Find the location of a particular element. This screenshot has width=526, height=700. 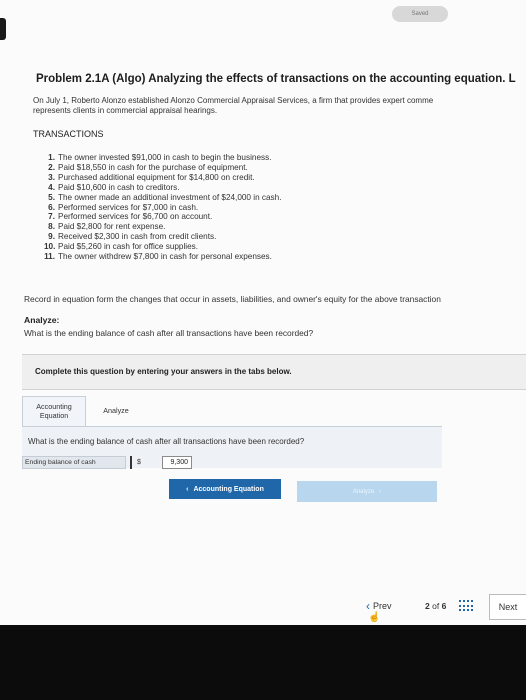

analyze-heading: Analyze: is located at coordinates (42, 320).